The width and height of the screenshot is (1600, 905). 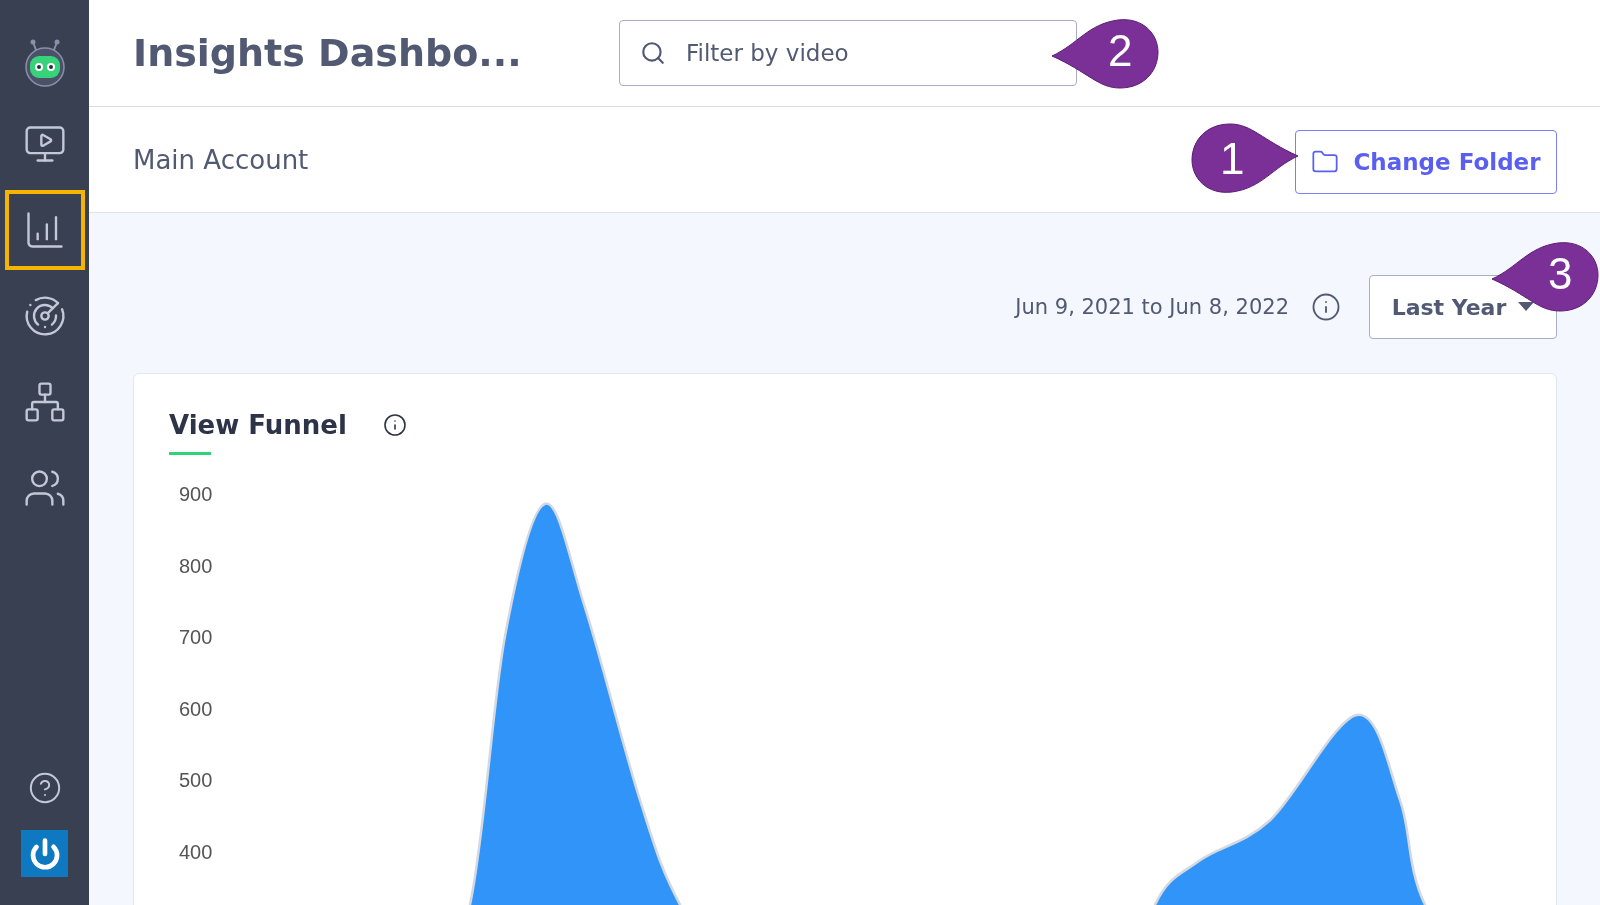 I want to click on search-input: Filter by video, so click(x=851, y=53).